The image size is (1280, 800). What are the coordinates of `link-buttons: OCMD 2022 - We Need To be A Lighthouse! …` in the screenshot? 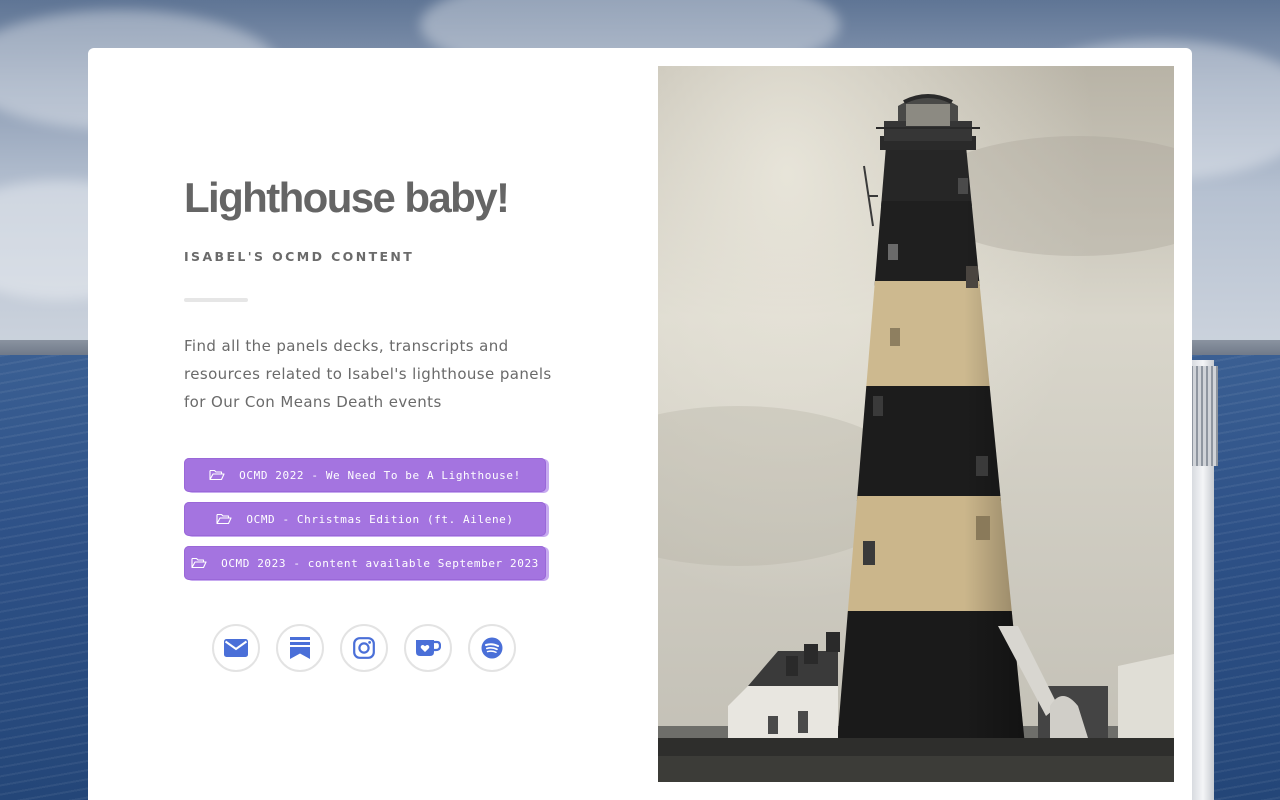 It's located at (365, 524).